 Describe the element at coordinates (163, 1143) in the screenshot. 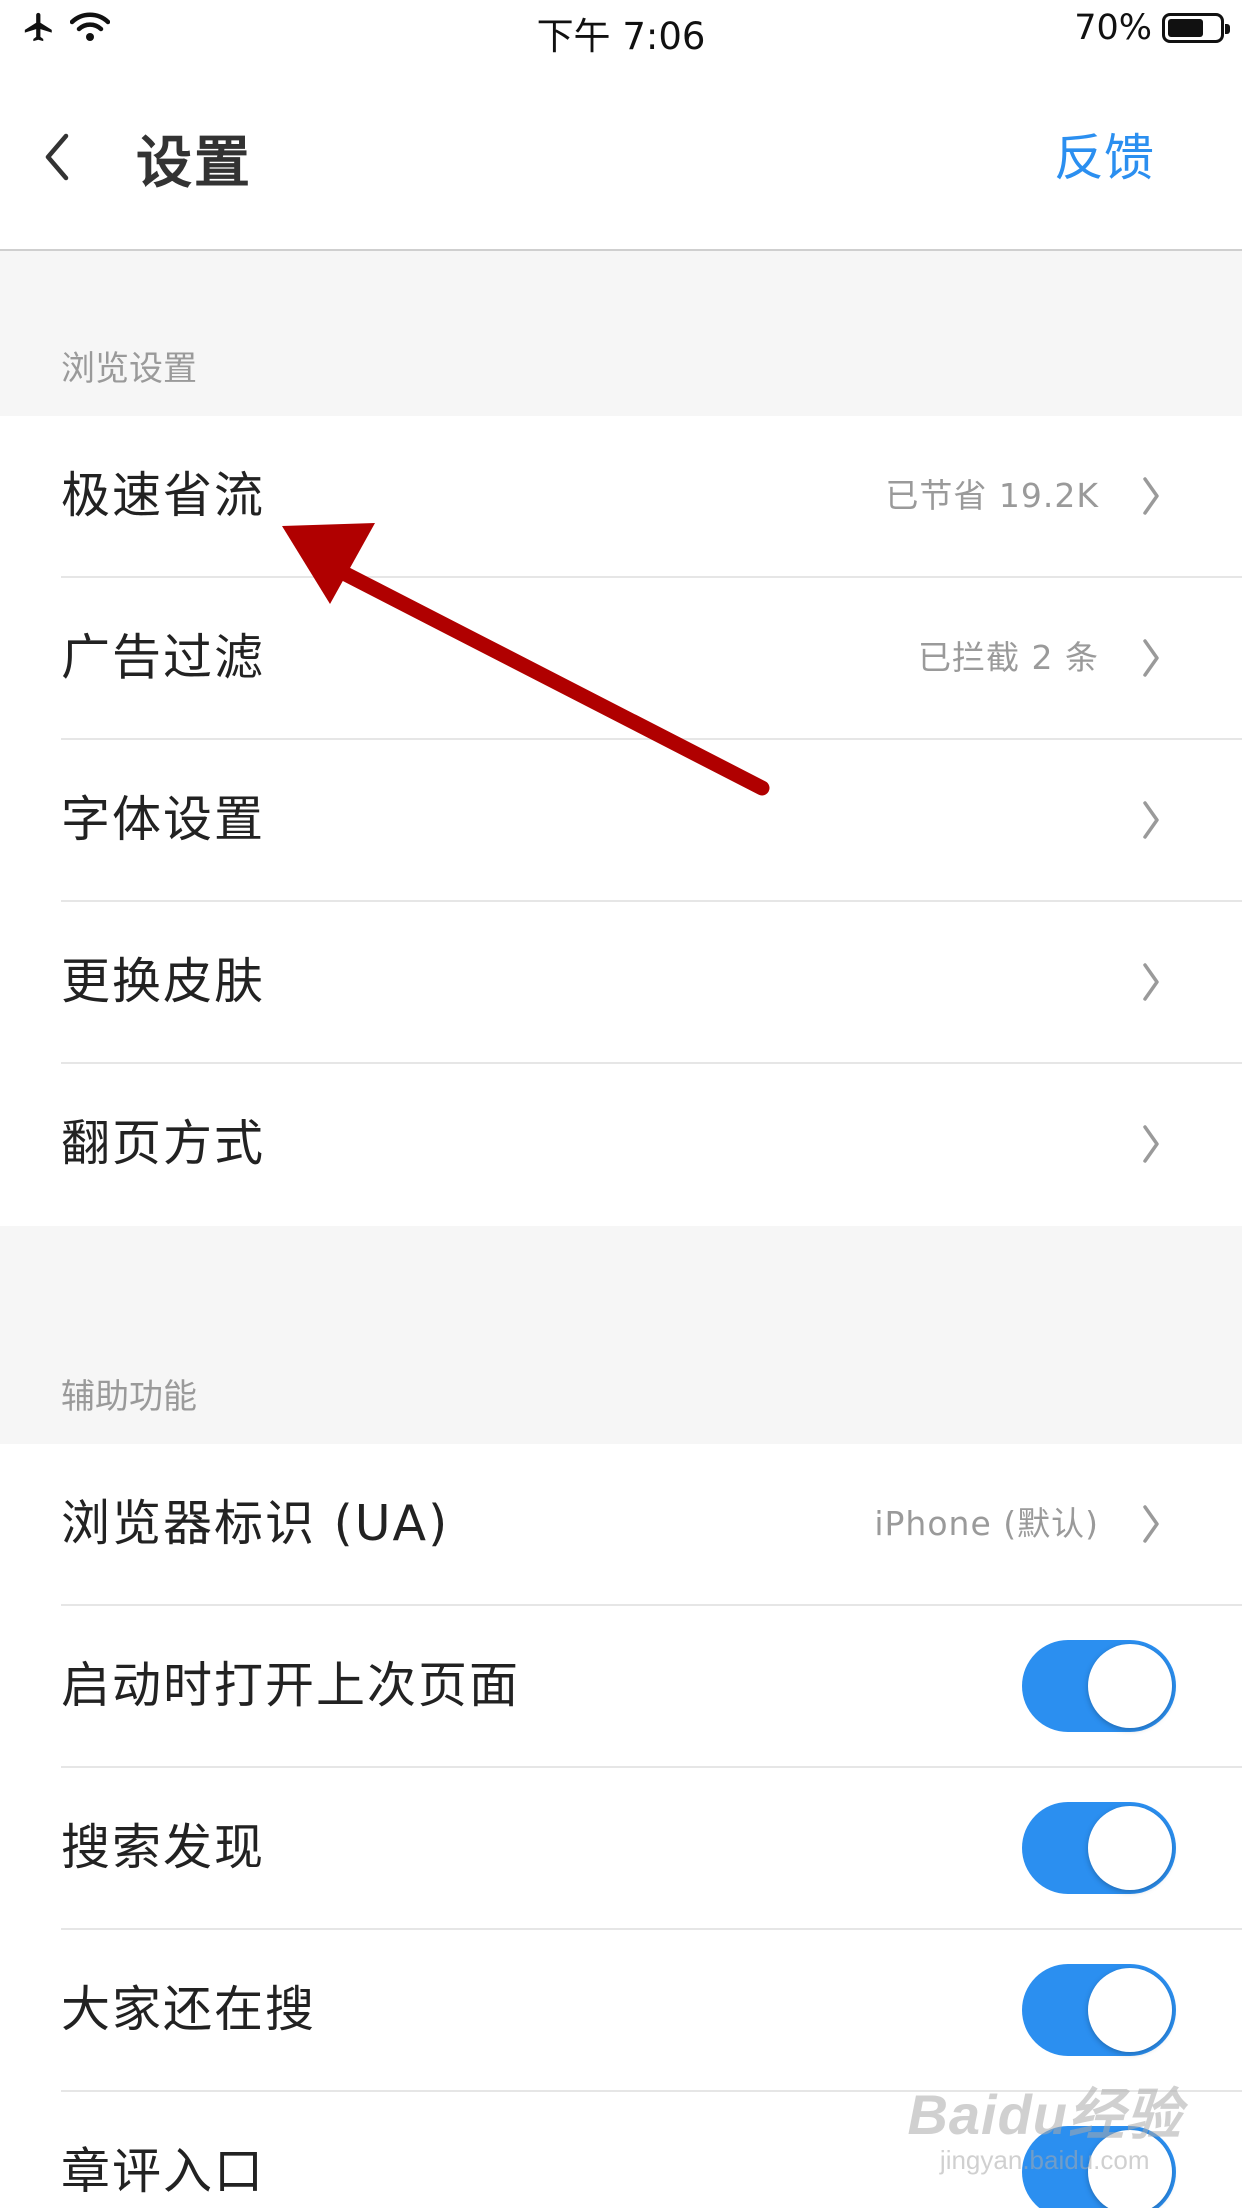

I see `row-label: 翻页方式` at that location.